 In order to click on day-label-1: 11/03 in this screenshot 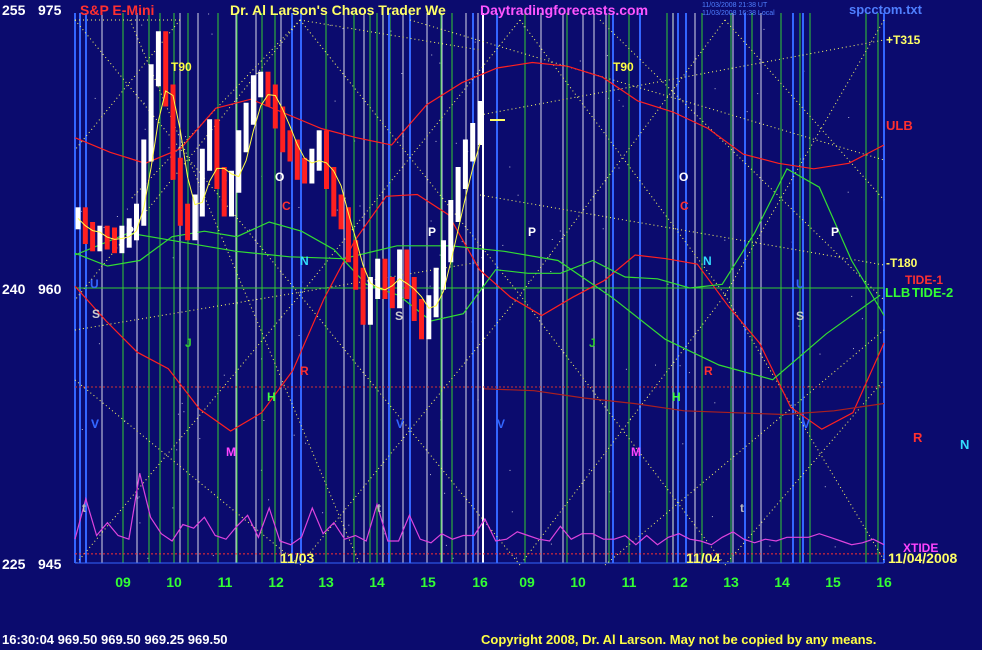, I will do `click(297, 558)`.